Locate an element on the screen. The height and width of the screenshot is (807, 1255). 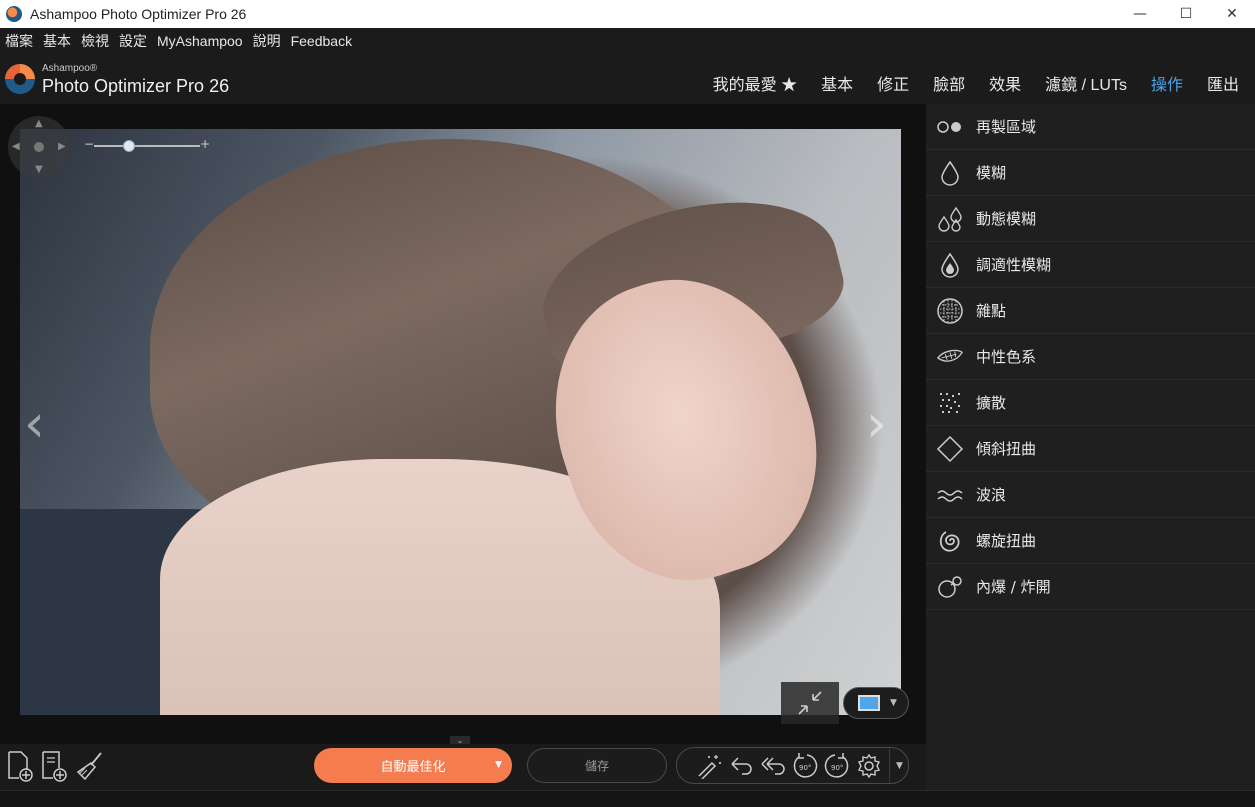
zoom-in-icon: + is located at coordinates (205, 144).